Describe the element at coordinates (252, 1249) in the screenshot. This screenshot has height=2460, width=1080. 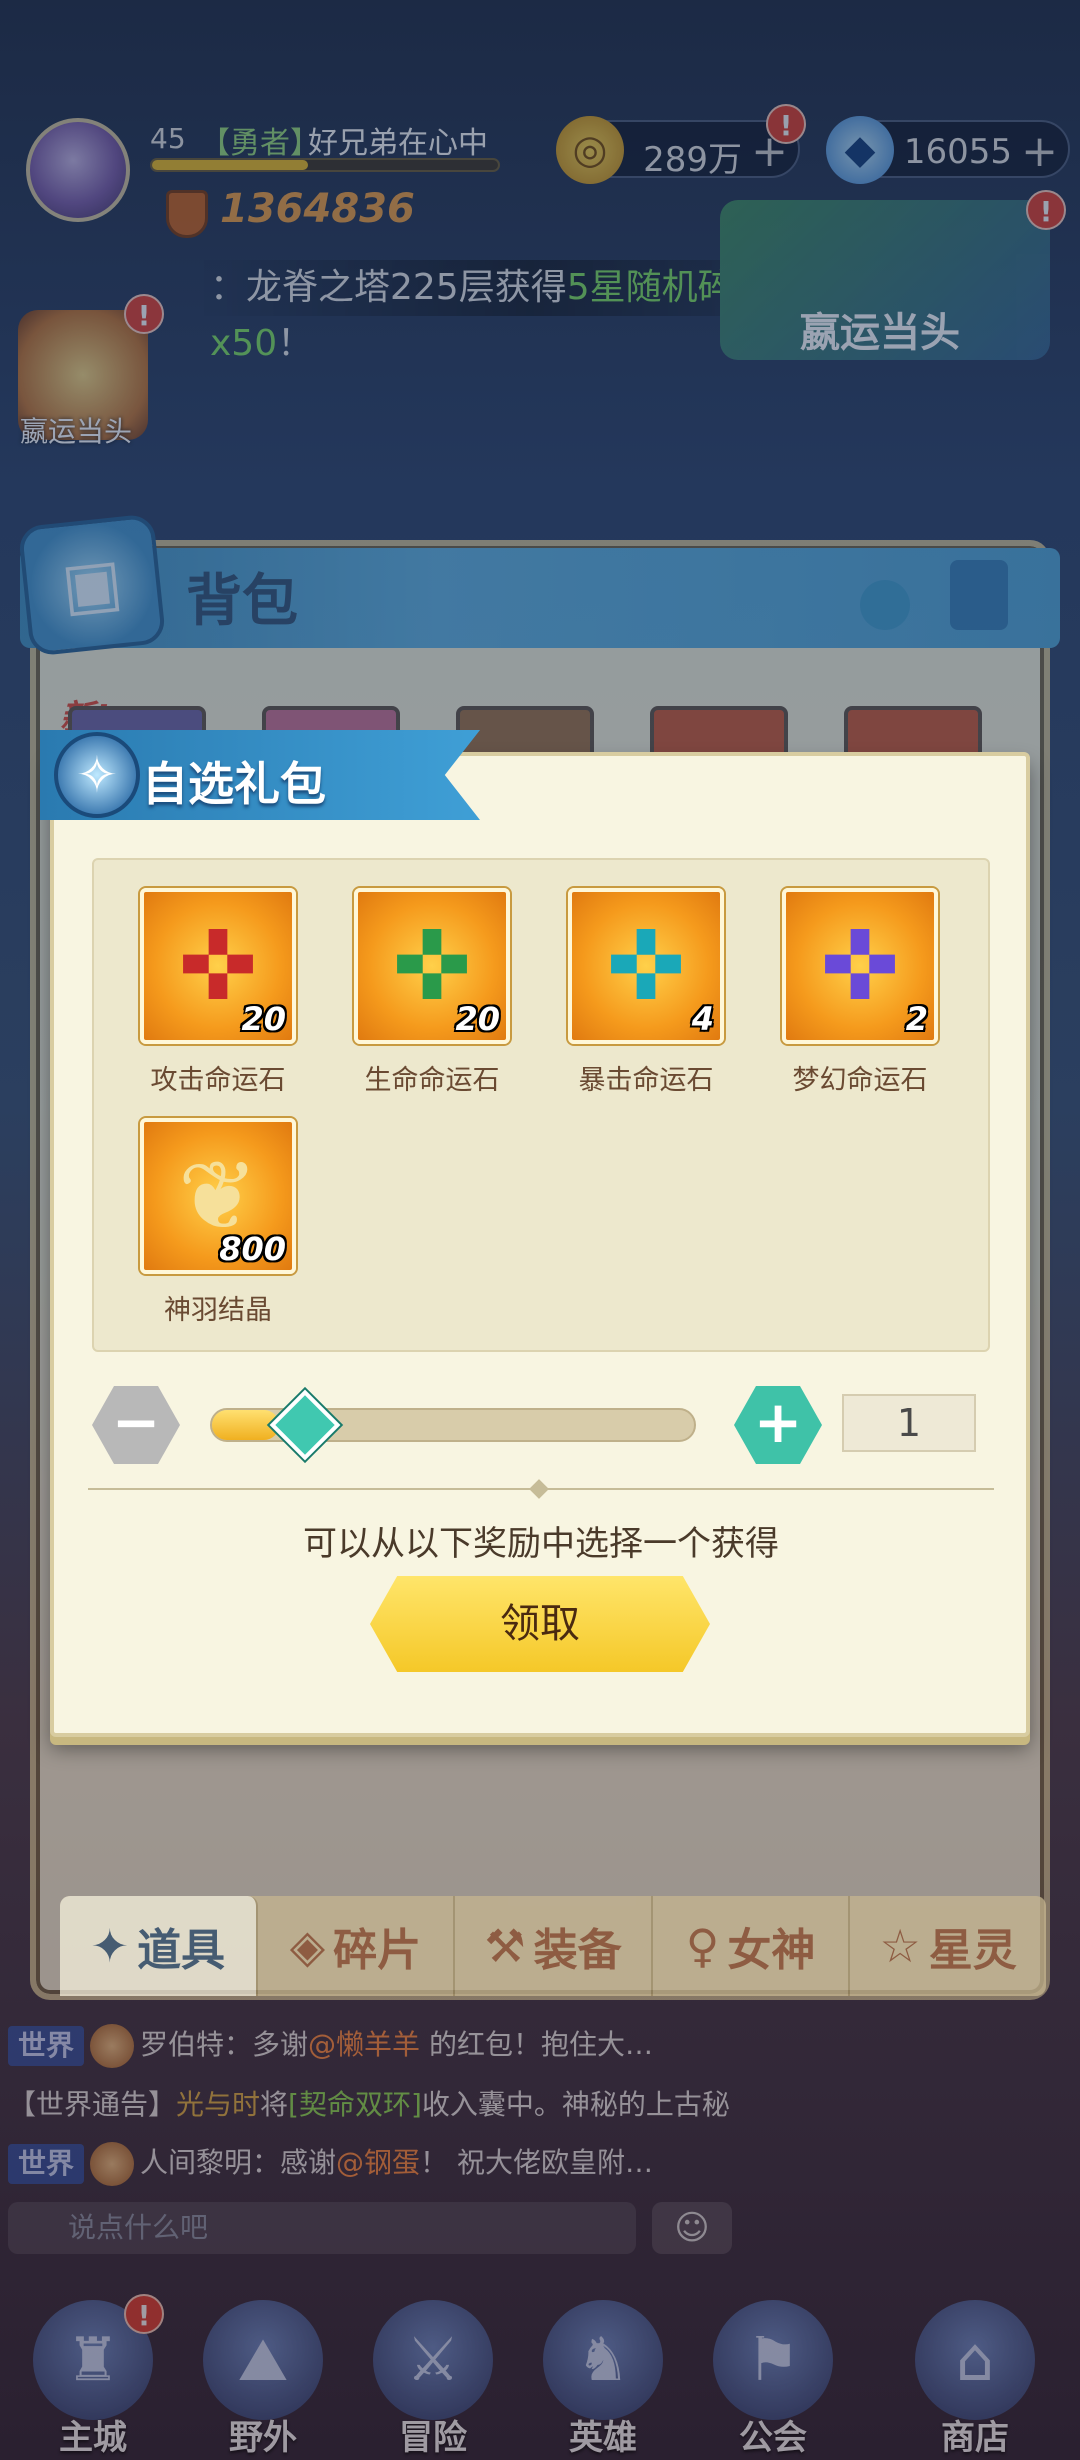
I see `reward-count: 800` at that location.